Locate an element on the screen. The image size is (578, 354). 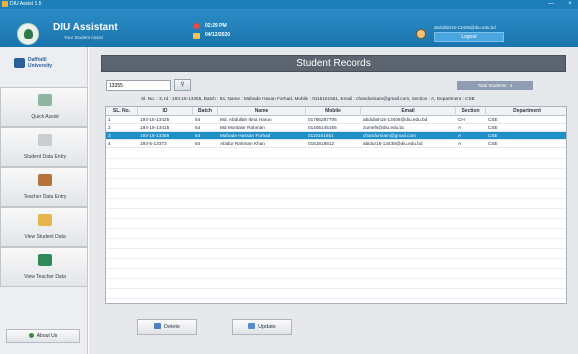
cell-name: Mahade Hassan Forhad is located at coordinates (245, 135).